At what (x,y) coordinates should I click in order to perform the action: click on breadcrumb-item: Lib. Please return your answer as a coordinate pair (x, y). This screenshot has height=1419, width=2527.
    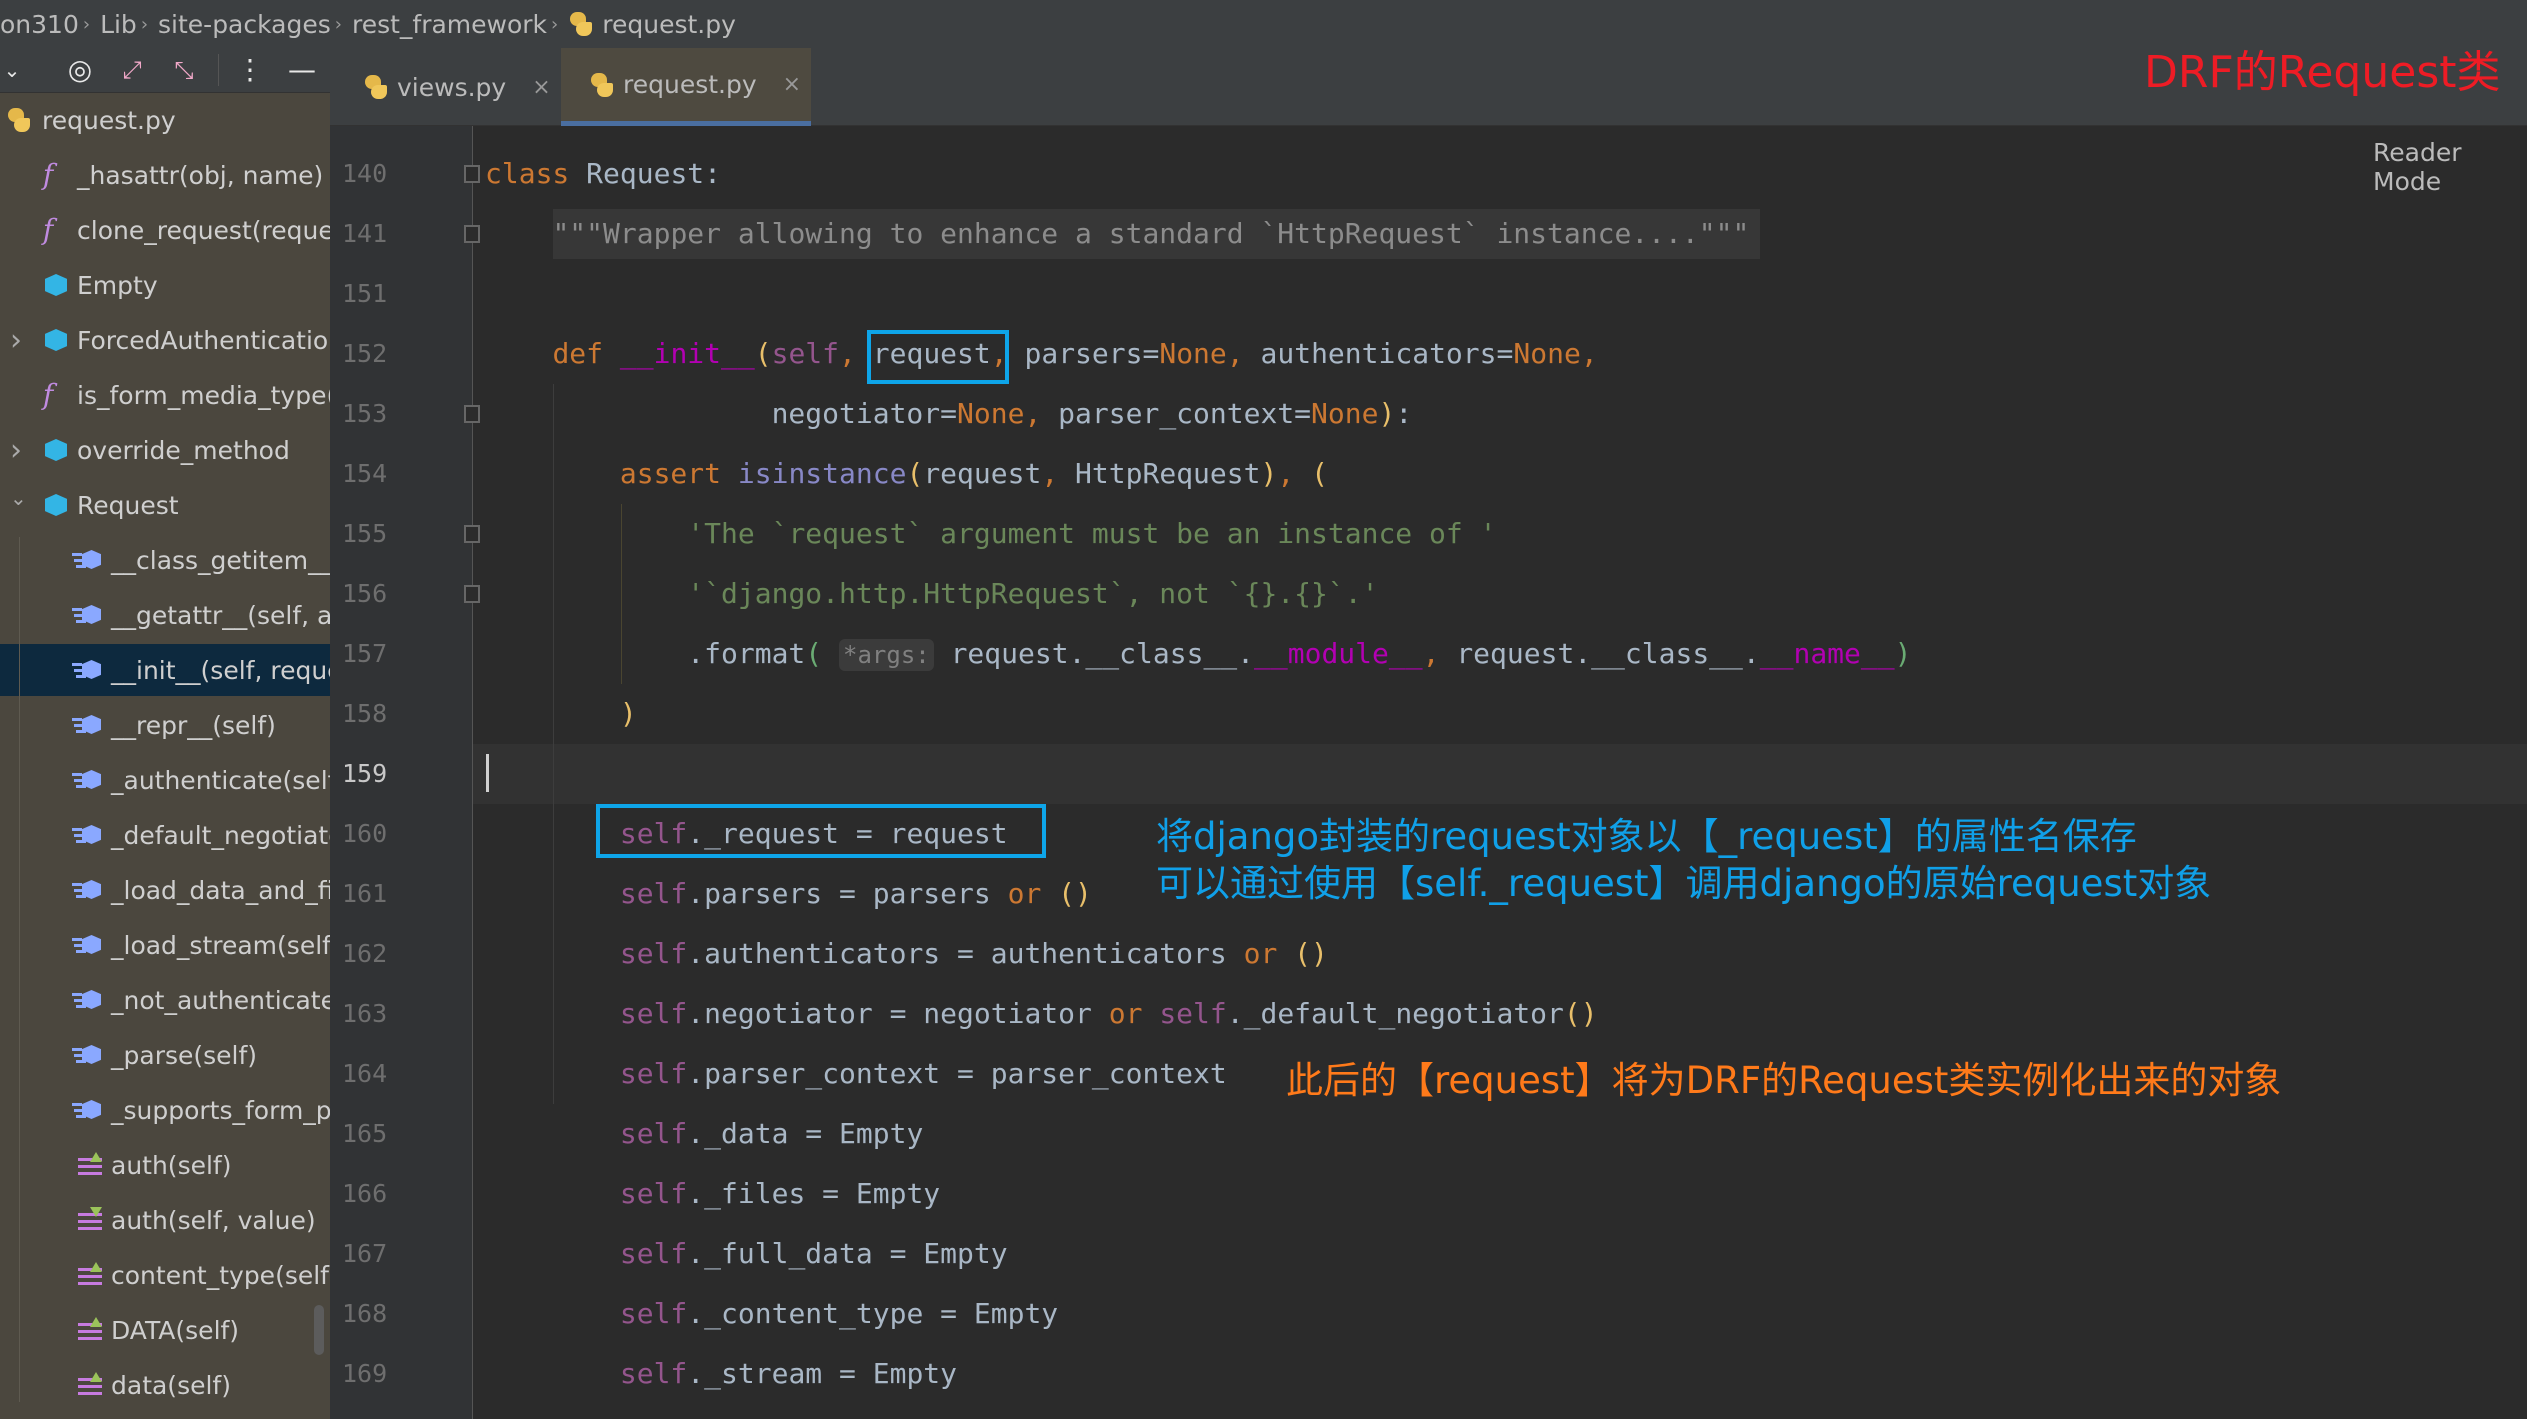
    Looking at the image, I should click on (118, 24).